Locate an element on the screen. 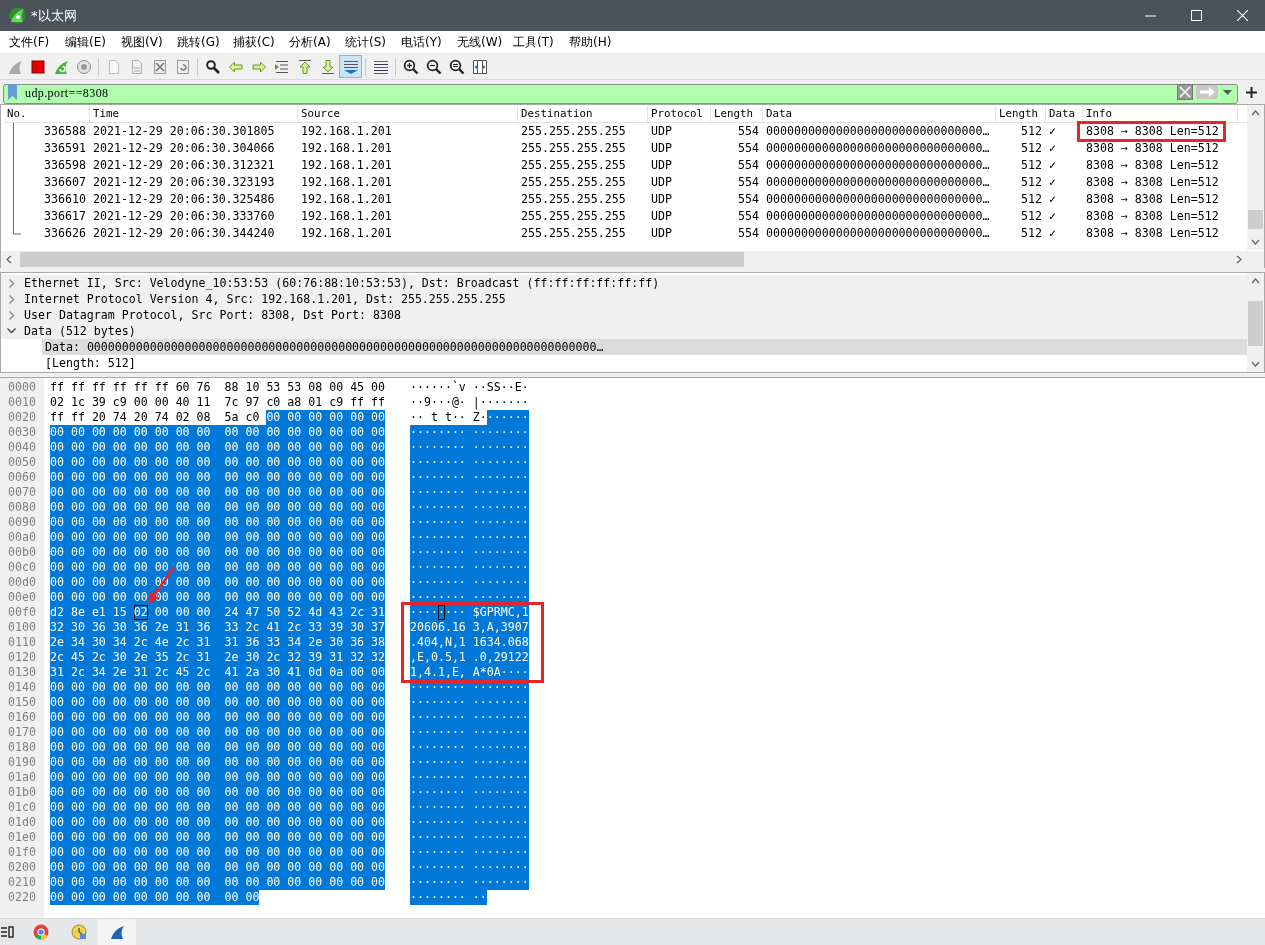  table-cell-text: 2021-12-29 20:06:30.301805 is located at coordinates (184, 131).